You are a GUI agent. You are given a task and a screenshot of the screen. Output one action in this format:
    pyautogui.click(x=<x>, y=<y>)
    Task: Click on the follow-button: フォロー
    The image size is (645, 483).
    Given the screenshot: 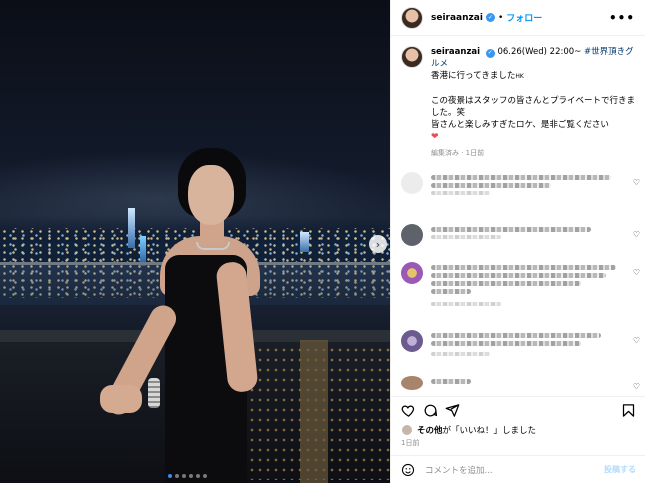 What is the action you would take?
    pyautogui.click(x=524, y=17)
    